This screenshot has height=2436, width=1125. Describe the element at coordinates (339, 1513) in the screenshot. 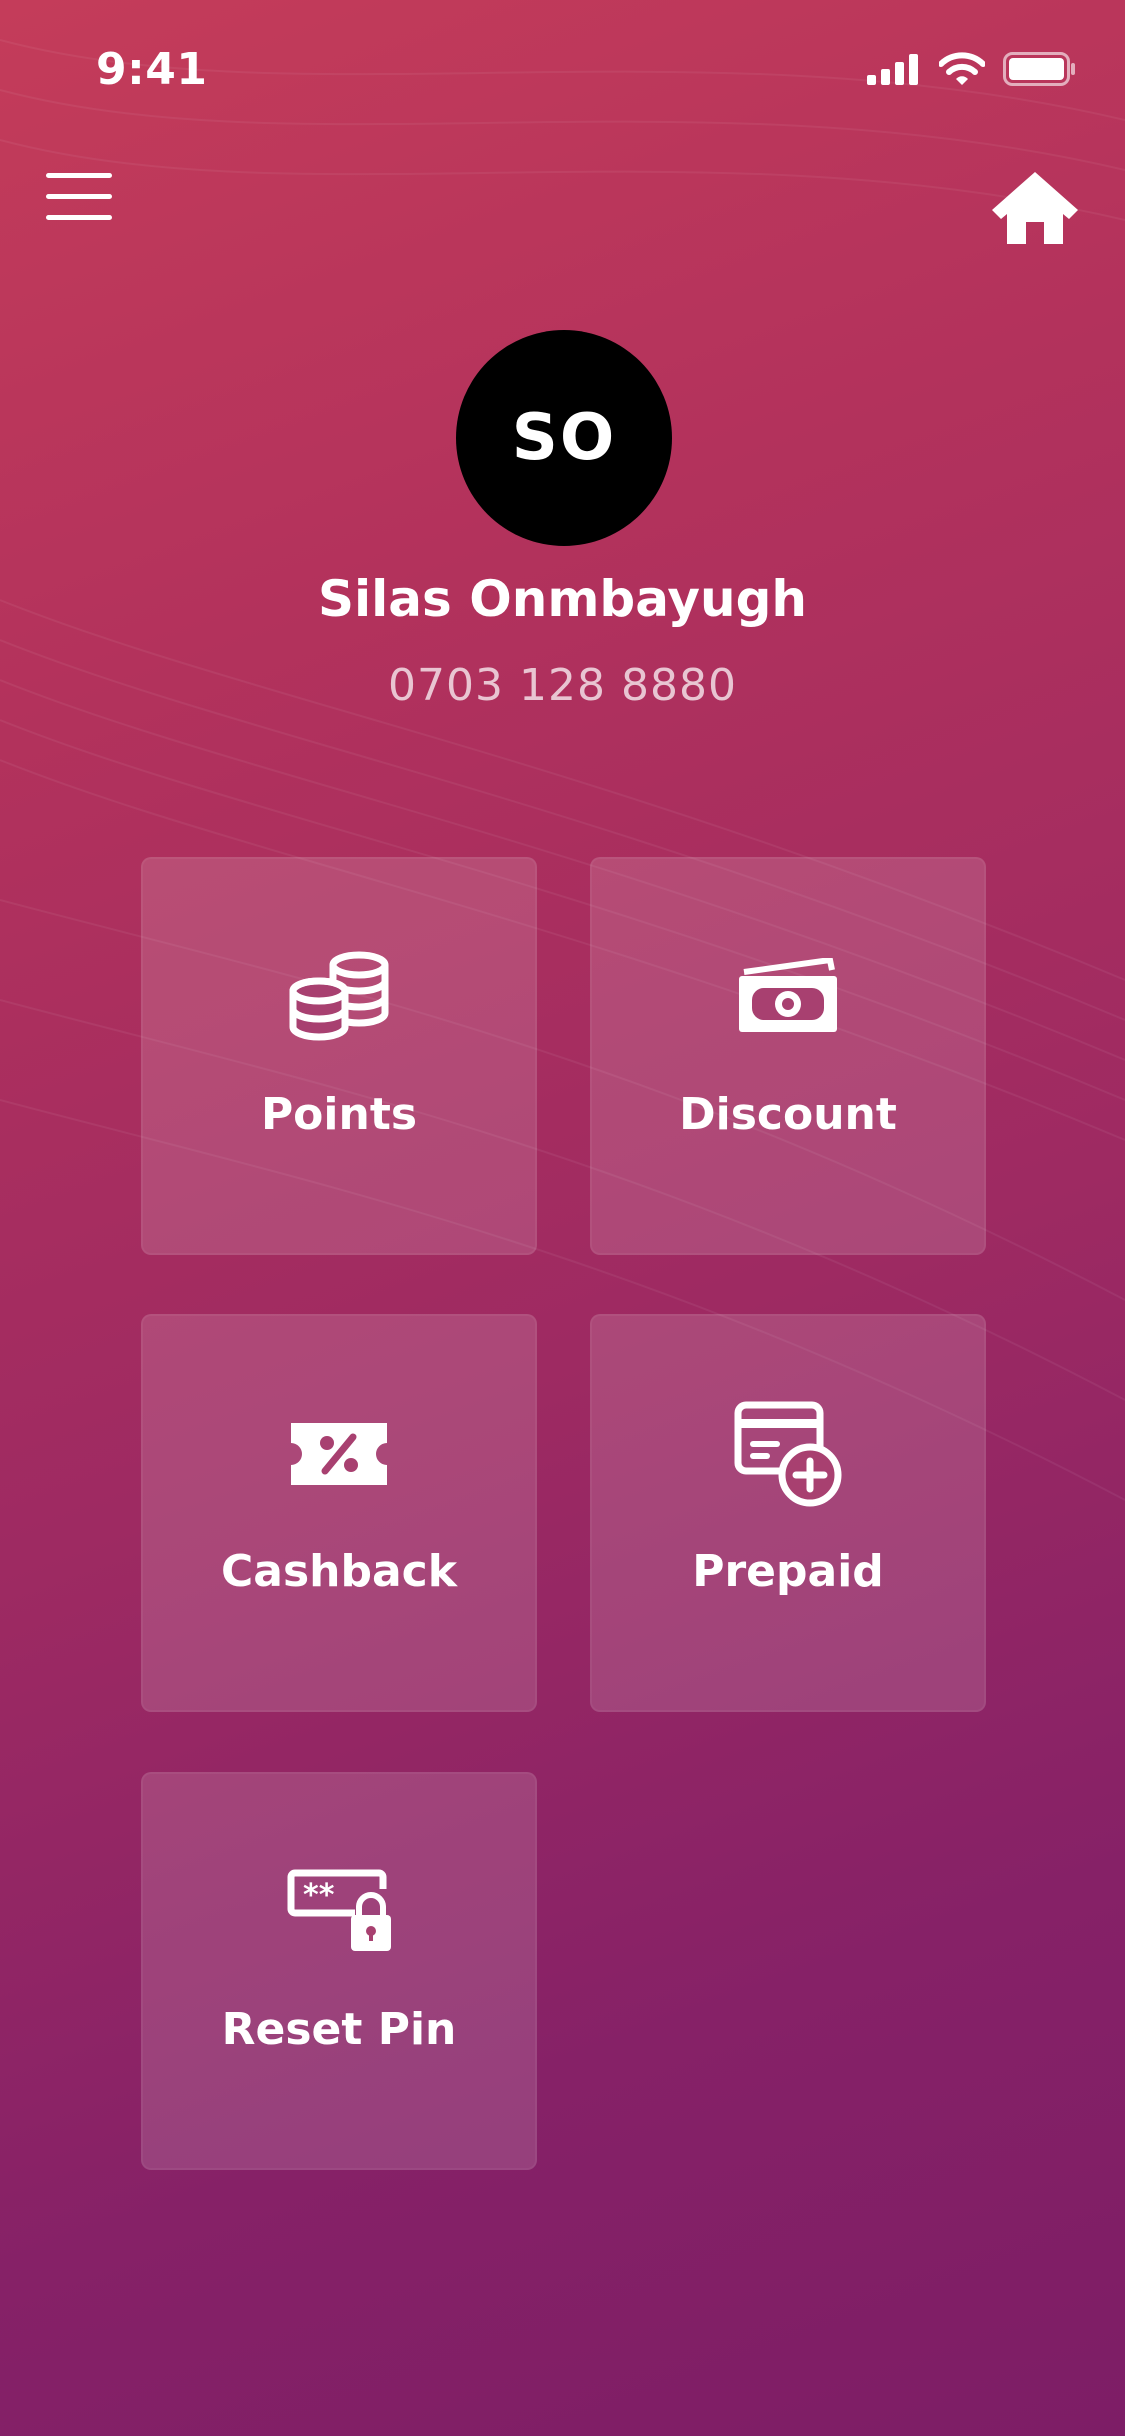

I see `tile-cashback: Cashback` at that location.